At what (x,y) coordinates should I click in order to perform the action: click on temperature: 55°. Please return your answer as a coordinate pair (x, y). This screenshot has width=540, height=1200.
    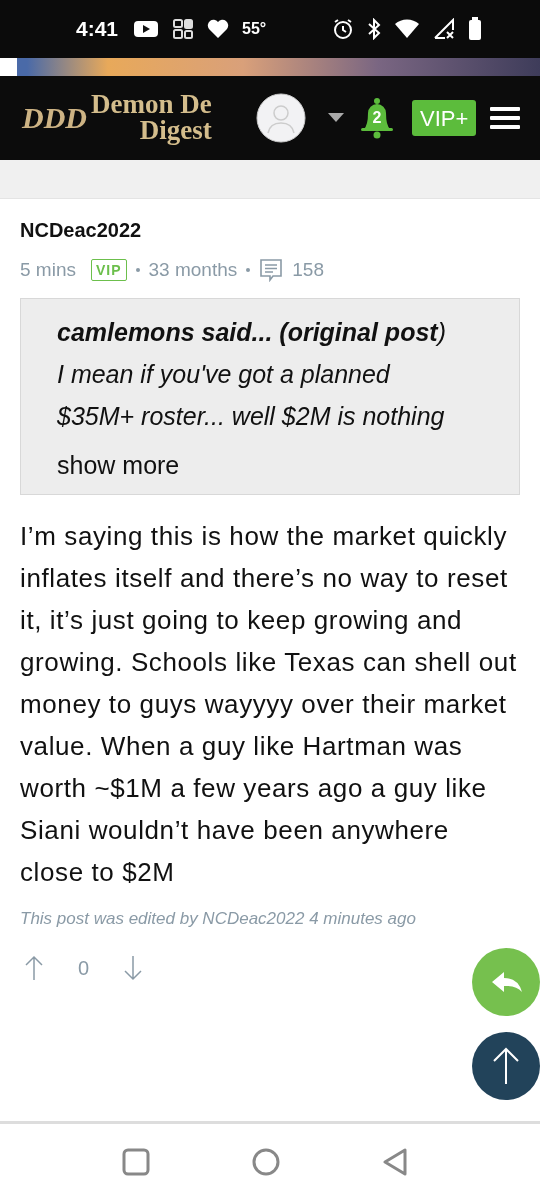
    Looking at the image, I should click on (254, 29).